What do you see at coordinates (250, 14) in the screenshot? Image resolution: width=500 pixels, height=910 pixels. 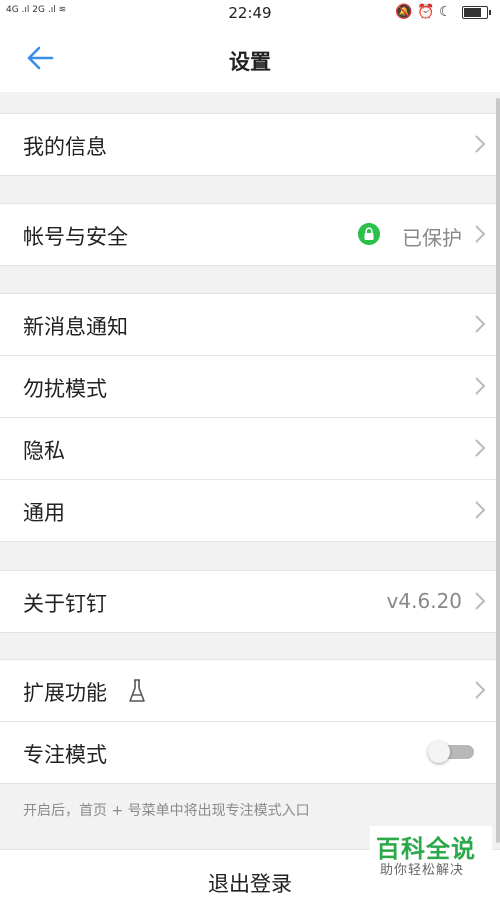 I see `status-bar: 4G .ıl 2G .ıl ≋ 22:49 🔕 ⏰ ☾` at bounding box center [250, 14].